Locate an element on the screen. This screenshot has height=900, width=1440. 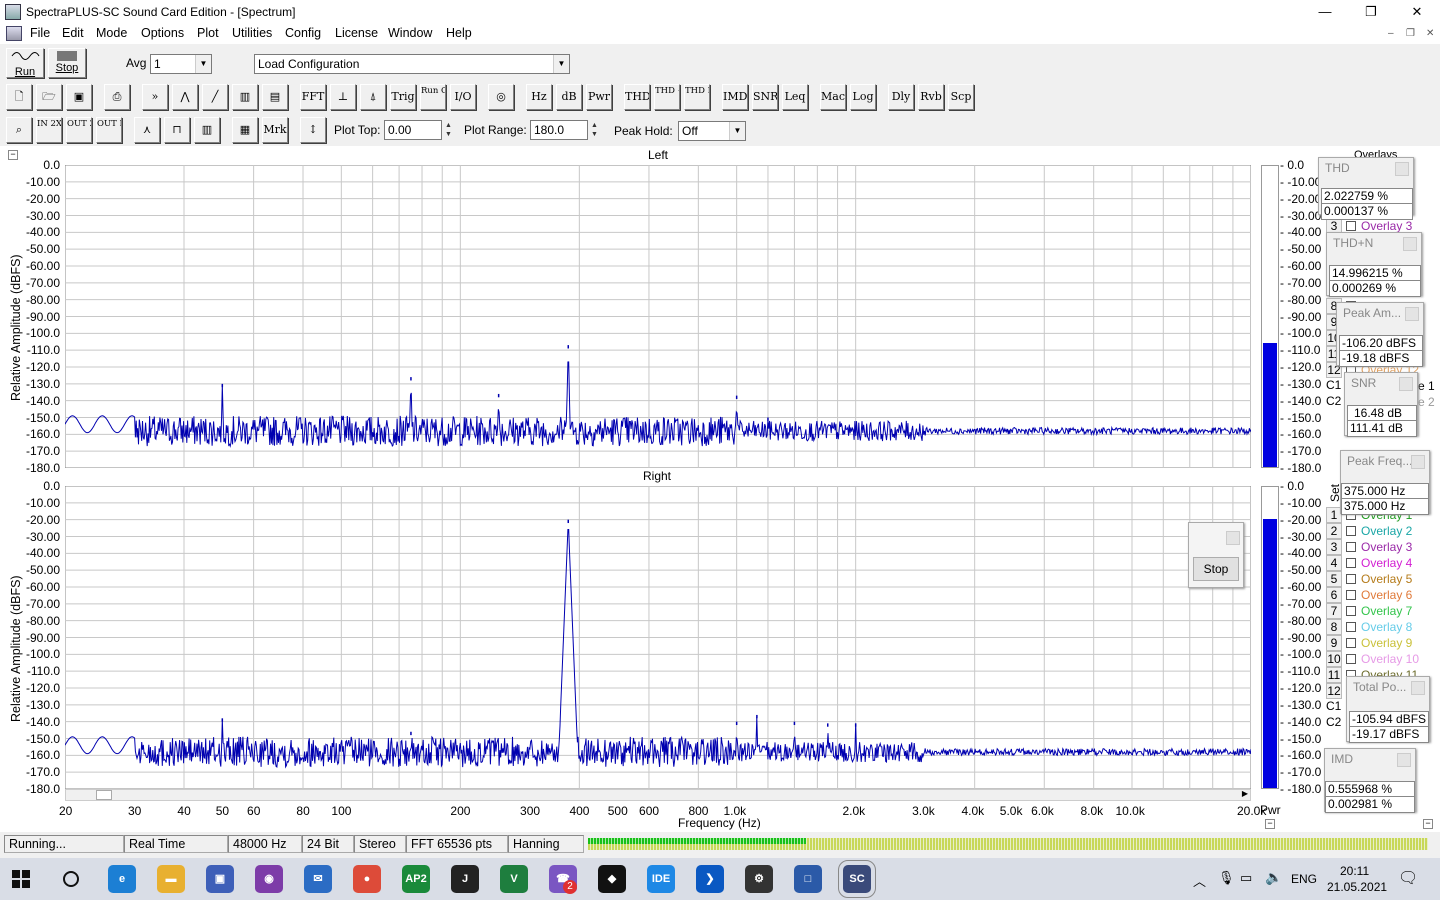
thdn-button: THD +N is located at coordinates (667, 97).